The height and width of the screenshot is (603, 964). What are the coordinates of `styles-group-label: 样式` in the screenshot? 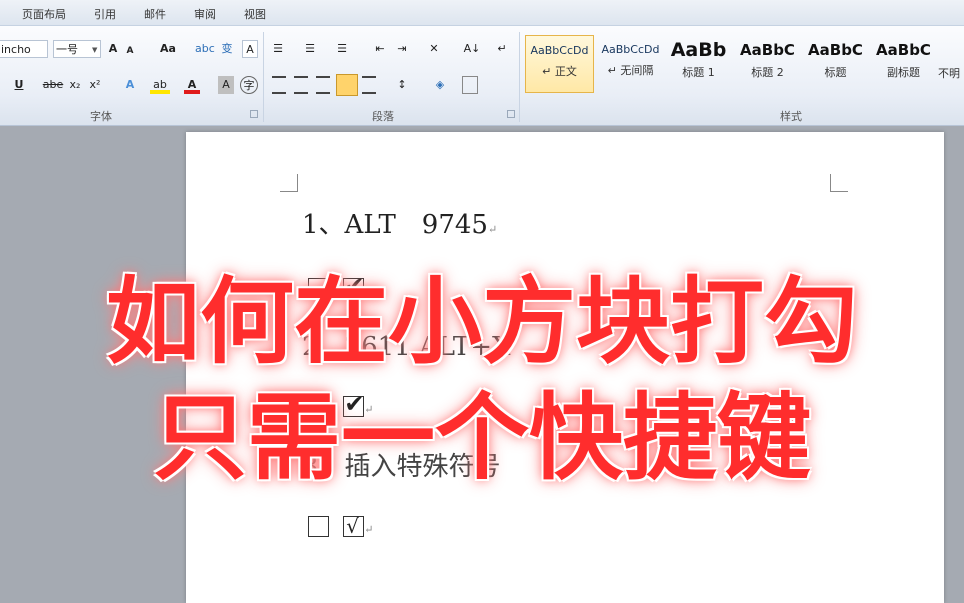 It's located at (791, 116).